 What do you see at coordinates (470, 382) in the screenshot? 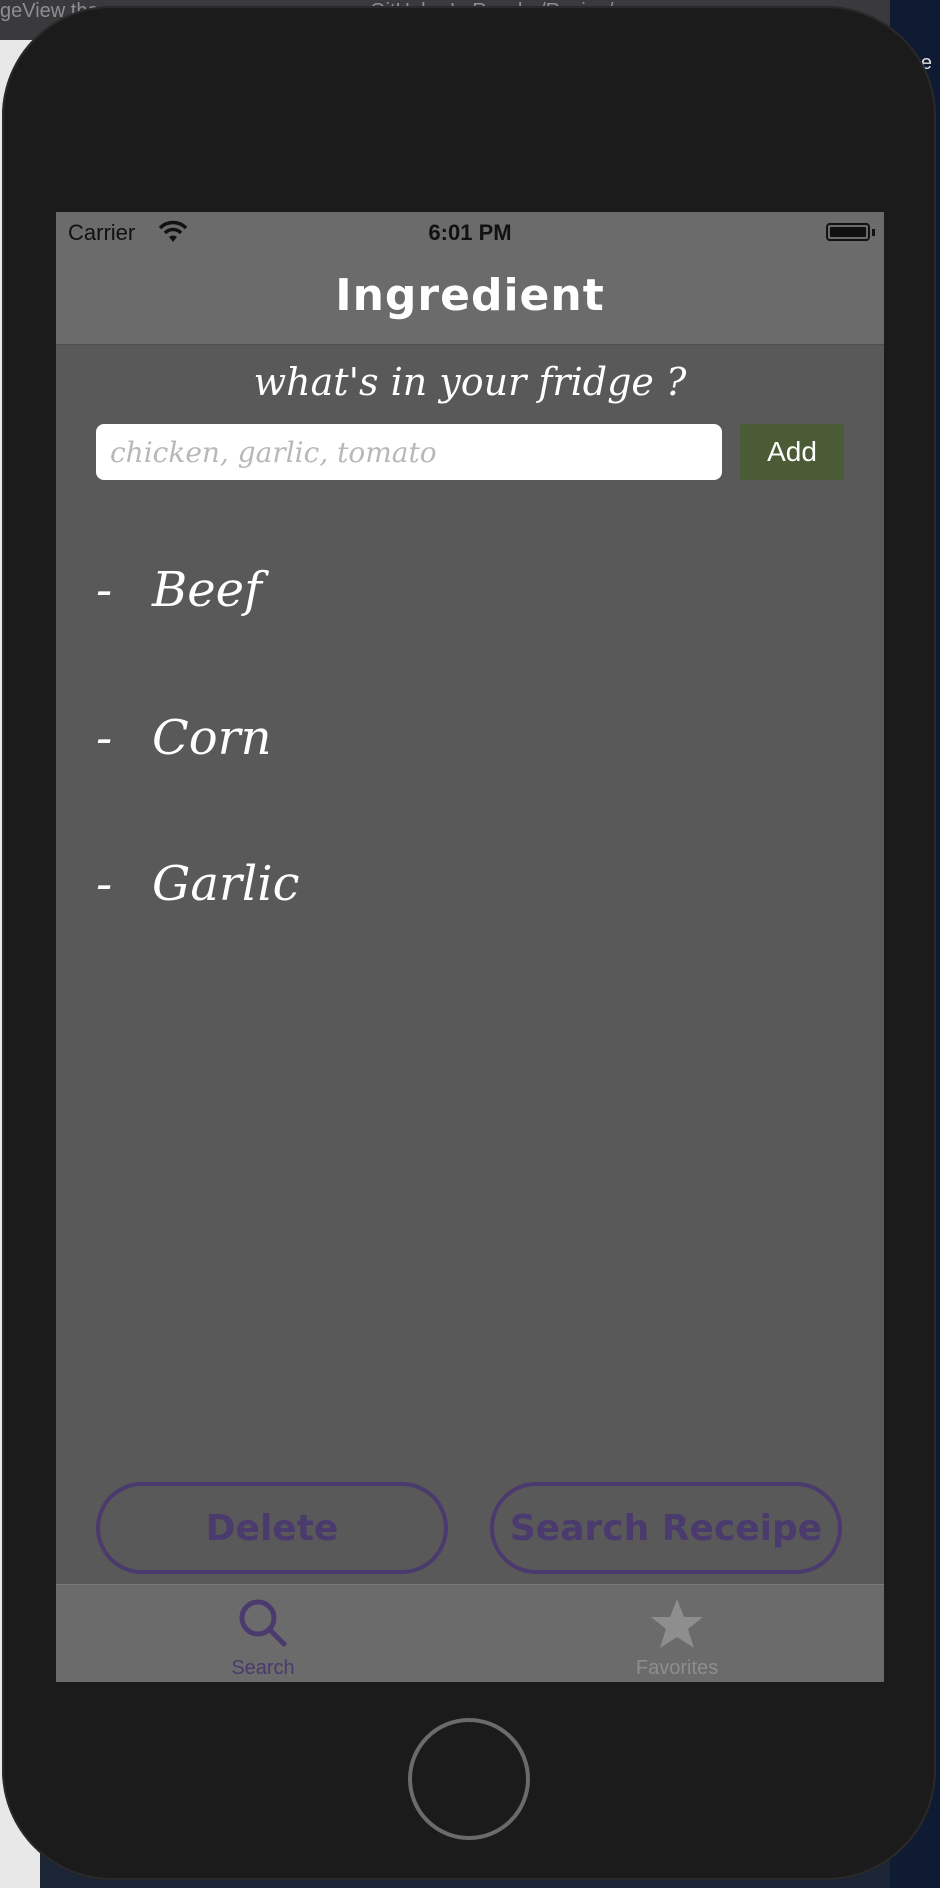
I see `fridge-prompt: what's in your fridge ?` at bounding box center [470, 382].